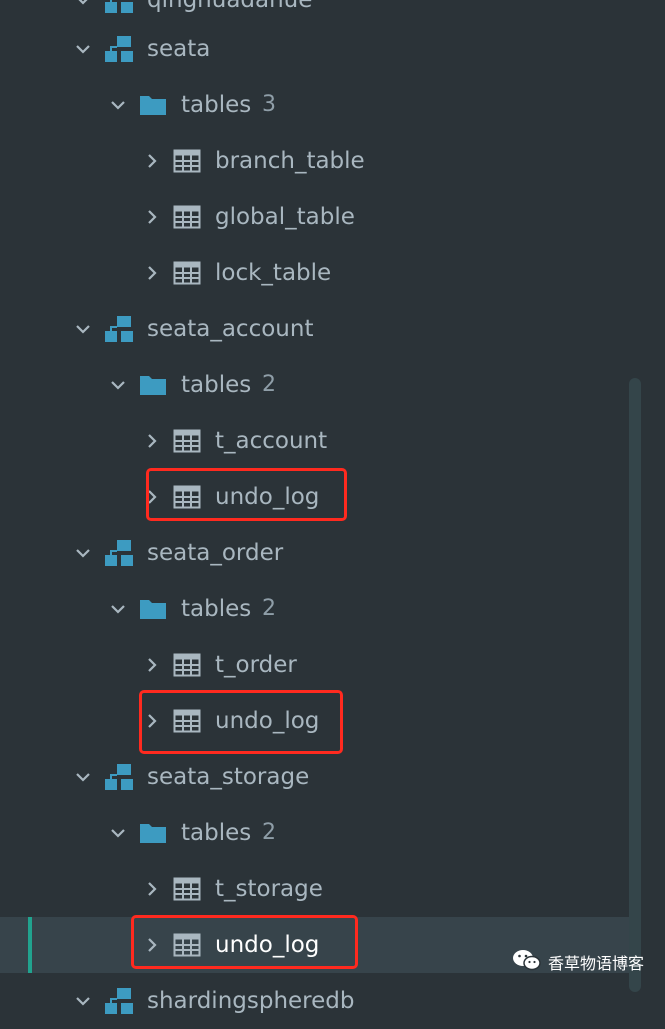 Image resolution: width=665 pixels, height=1029 pixels. I want to click on selection-indicator, so click(30, 945).